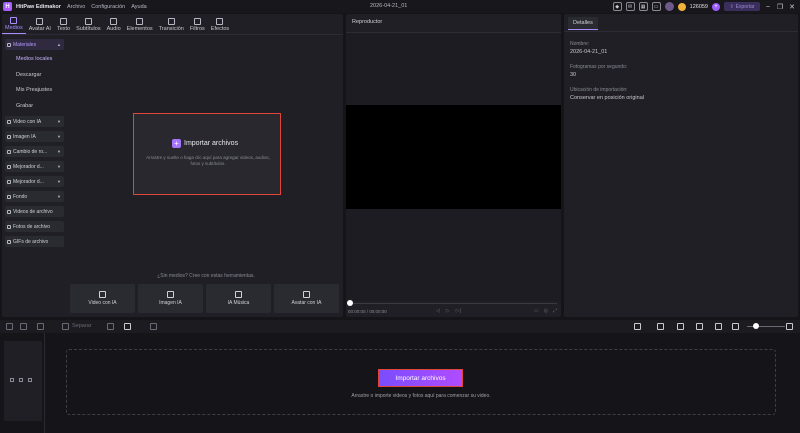 The image size is (800, 433). What do you see at coordinates (637, 326) in the screenshot?
I see `mic-icon` at bounding box center [637, 326].